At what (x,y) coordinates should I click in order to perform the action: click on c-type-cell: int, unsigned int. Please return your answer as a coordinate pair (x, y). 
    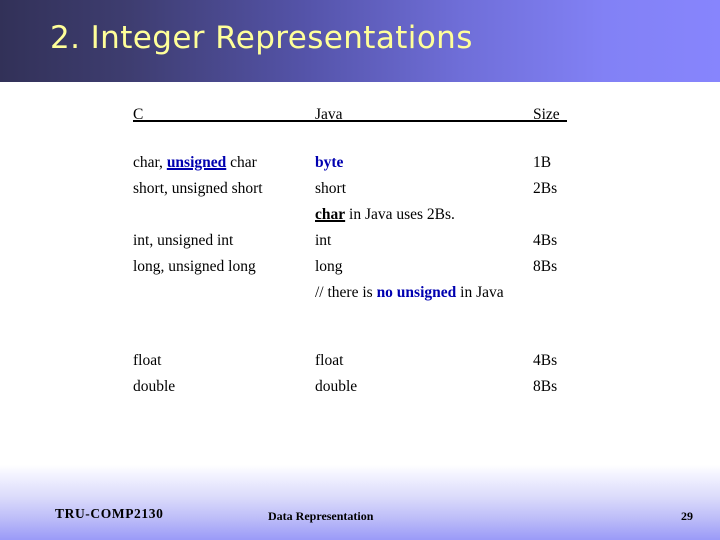
    Looking at the image, I should click on (183, 240).